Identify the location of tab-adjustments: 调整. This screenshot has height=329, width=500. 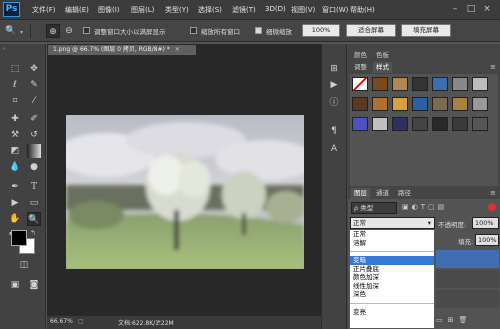
(360, 67).